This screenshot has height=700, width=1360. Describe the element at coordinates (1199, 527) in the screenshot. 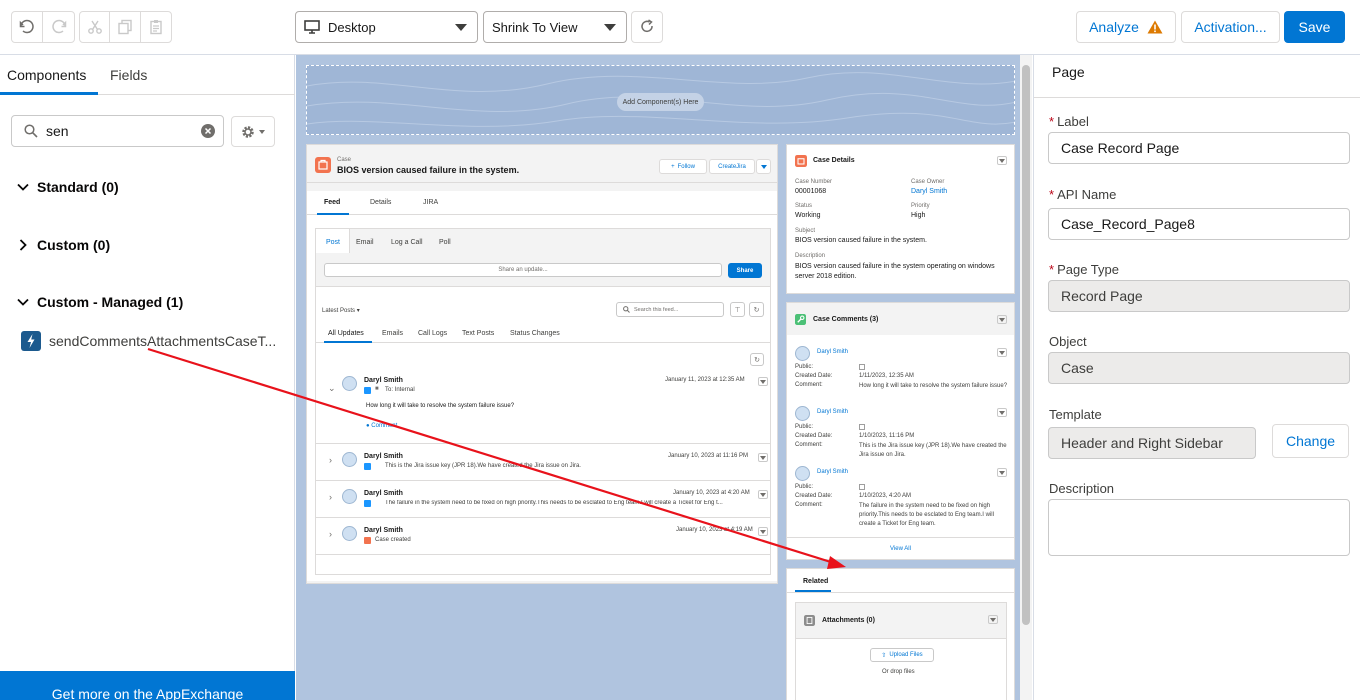

I see `description-textarea` at that location.